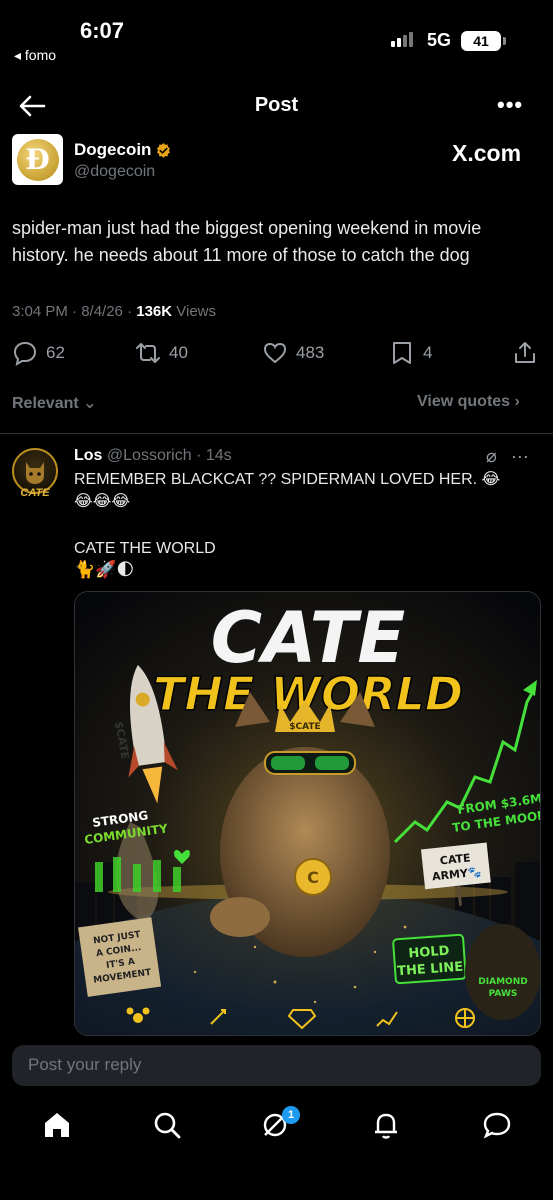 Image resolution: width=553 pixels, height=1200 pixels. What do you see at coordinates (497, 1125) in the screenshot?
I see `messages-icon` at bounding box center [497, 1125].